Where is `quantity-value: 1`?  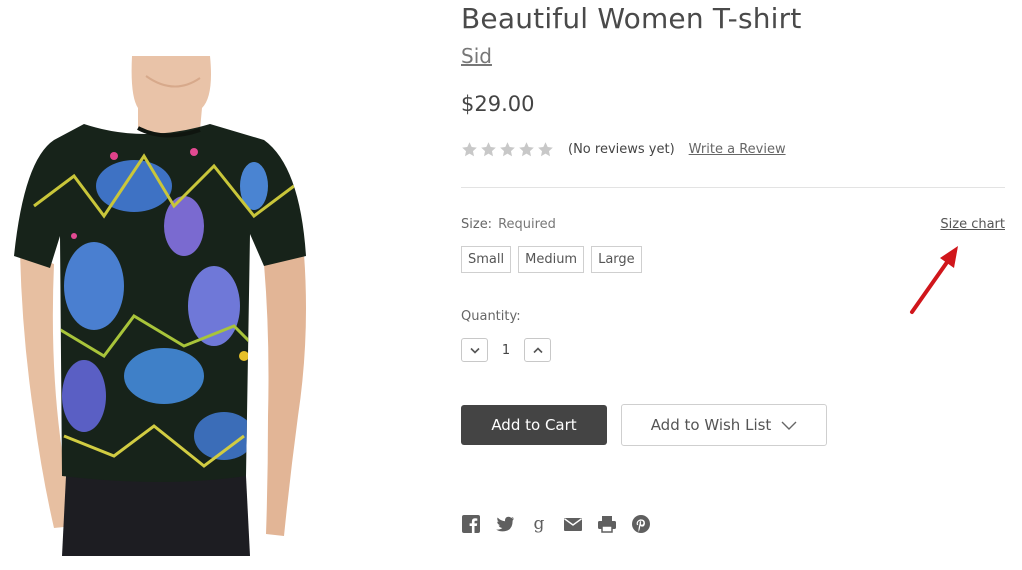 quantity-value: 1 is located at coordinates (506, 350).